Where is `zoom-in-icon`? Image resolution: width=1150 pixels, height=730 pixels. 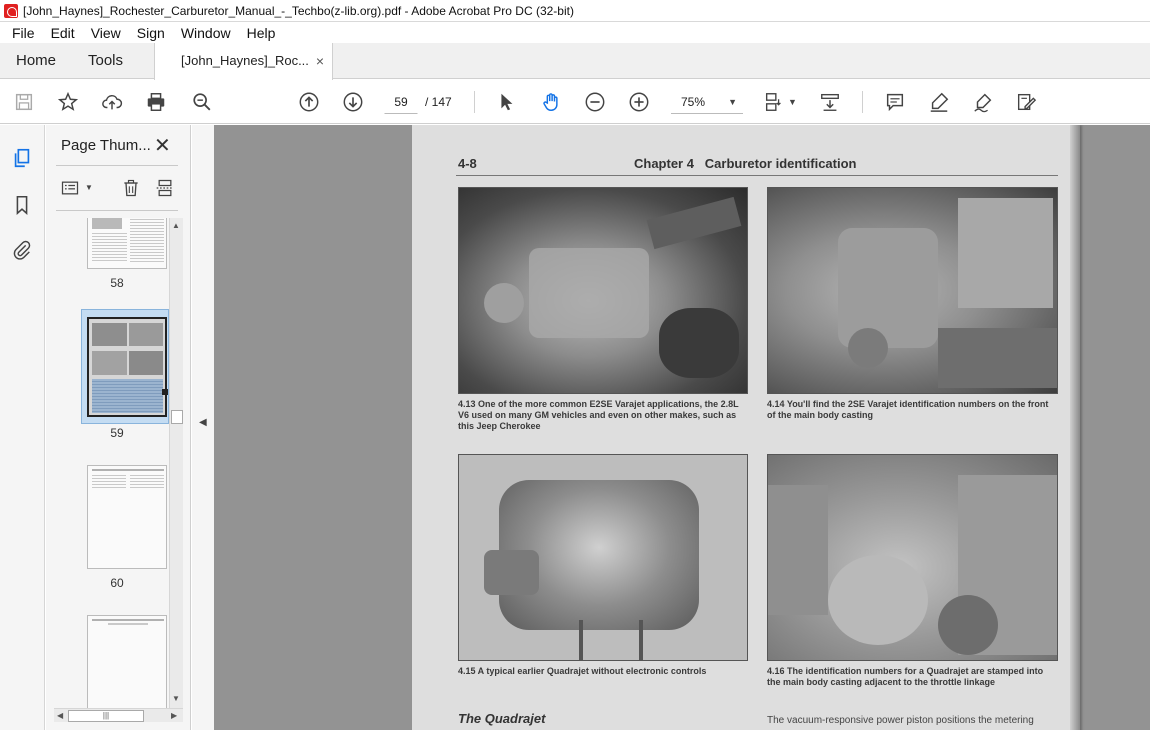
zoom-in-icon is located at coordinates (639, 102).